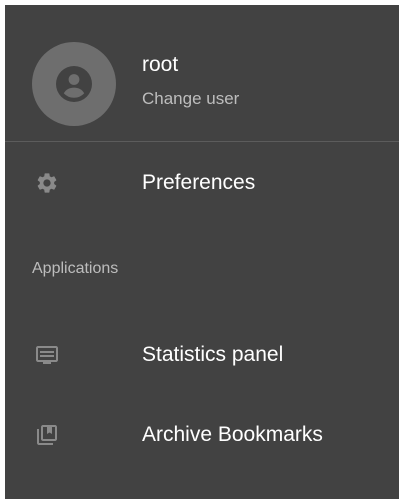 The width and height of the screenshot is (404, 504). What do you see at coordinates (199, 182) in the screenshot?
I see `menu-item-label: Preferences` at bounding box center [199, 182].